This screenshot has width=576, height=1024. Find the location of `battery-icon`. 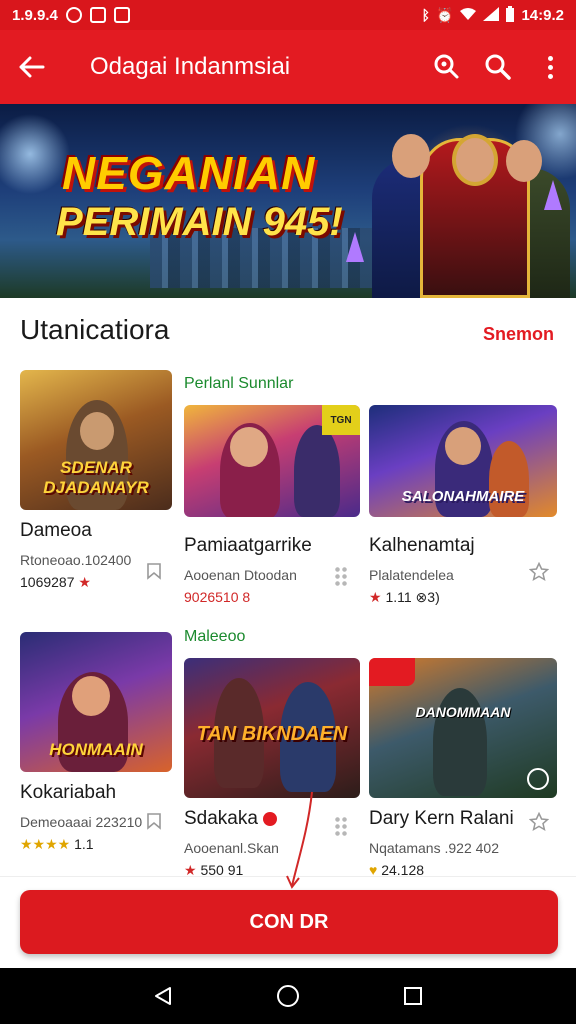

battery-icon is located at coordinates (510, 15).